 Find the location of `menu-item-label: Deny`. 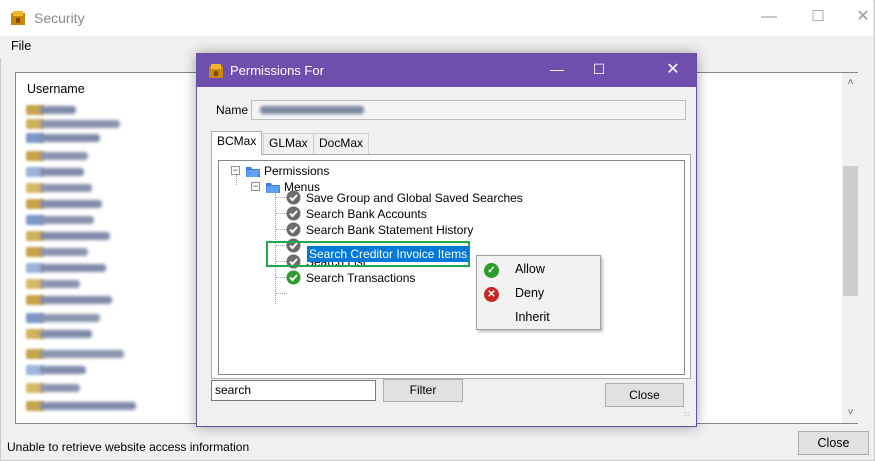

menu-item-label: Deny is located at coordinates (530, 293).